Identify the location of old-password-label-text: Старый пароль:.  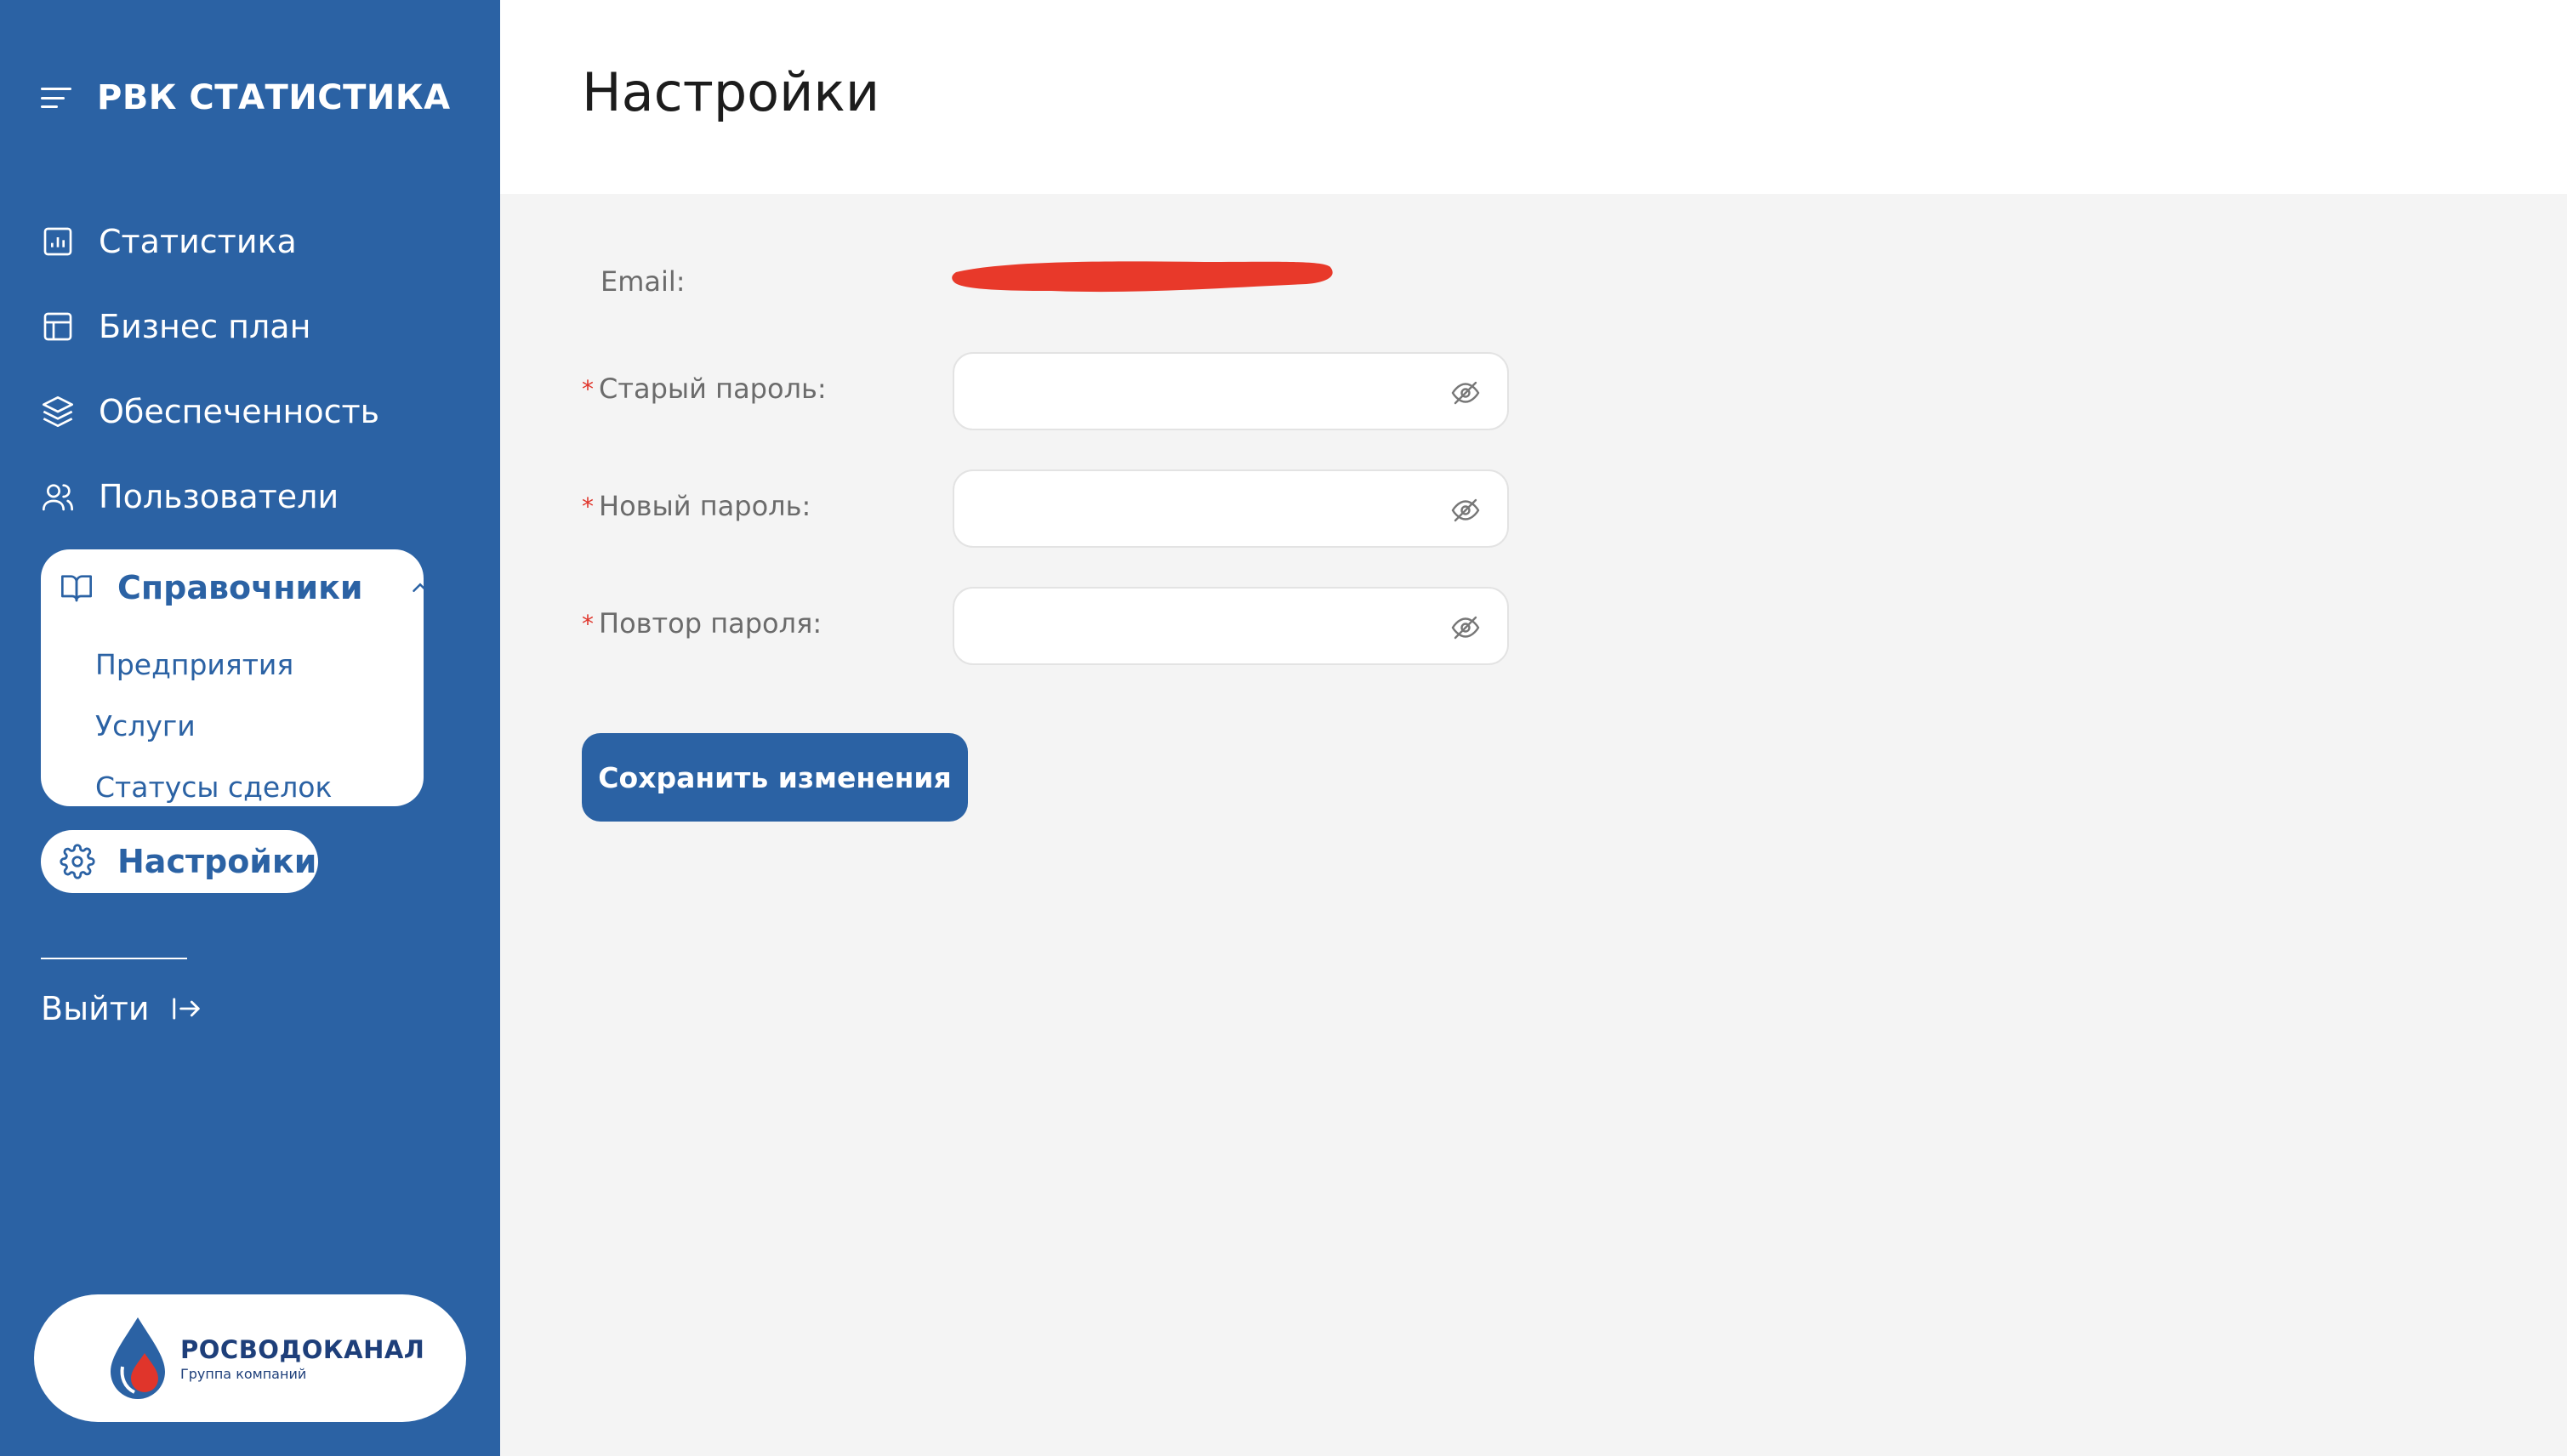
(713, 389).